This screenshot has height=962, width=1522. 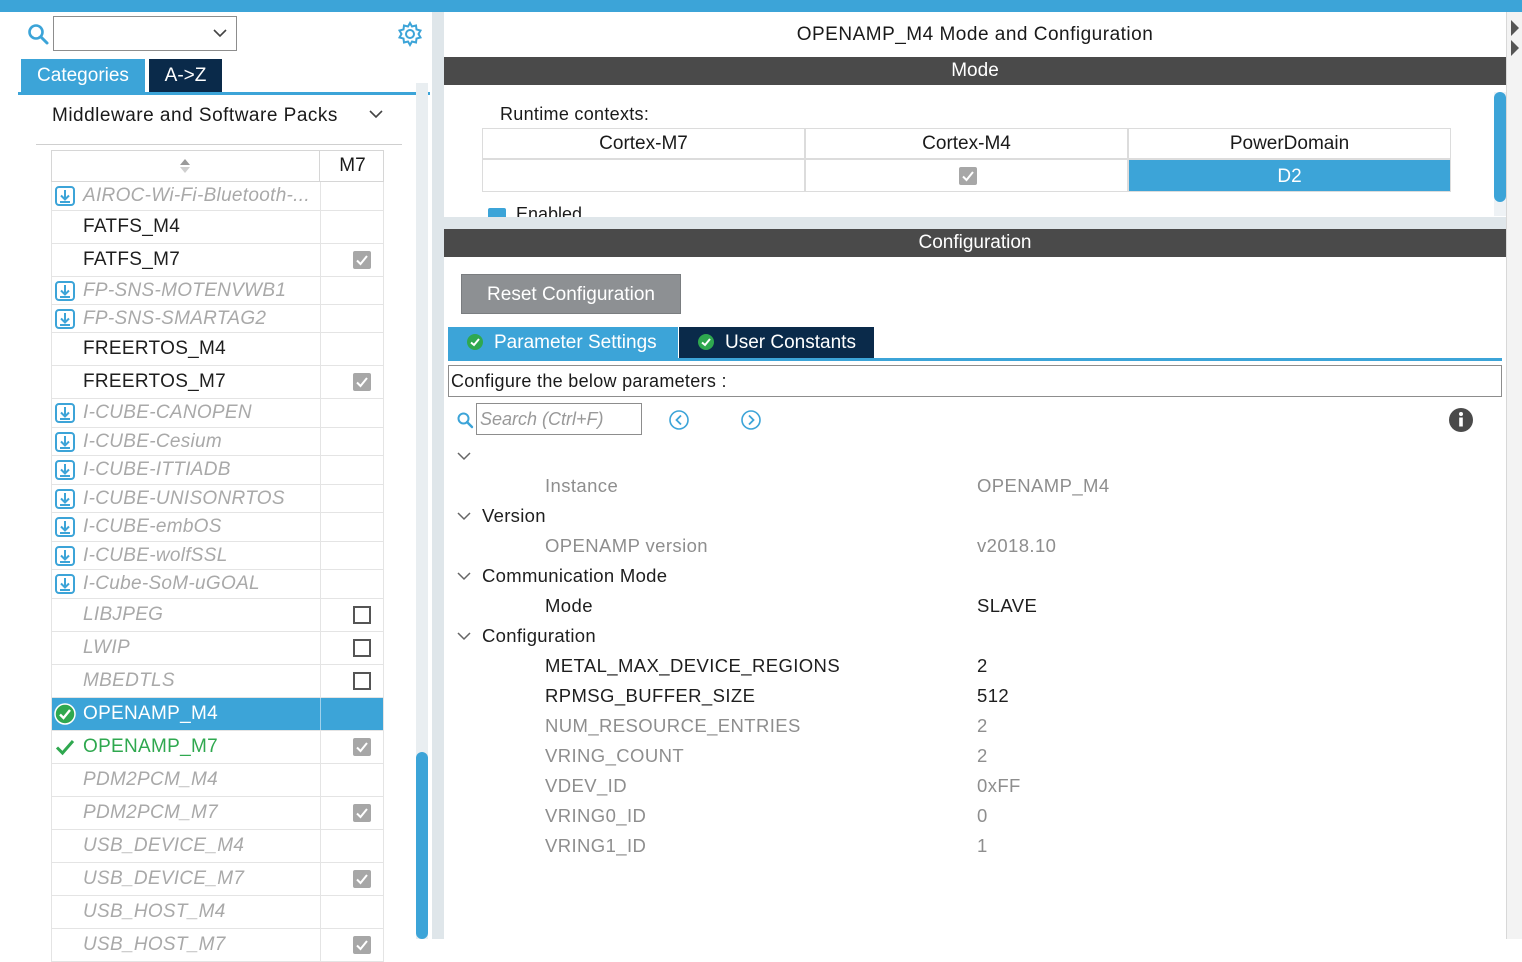 I want to click on table-row: I-CUBE-CANOPEN, so click(x=217, y=413).